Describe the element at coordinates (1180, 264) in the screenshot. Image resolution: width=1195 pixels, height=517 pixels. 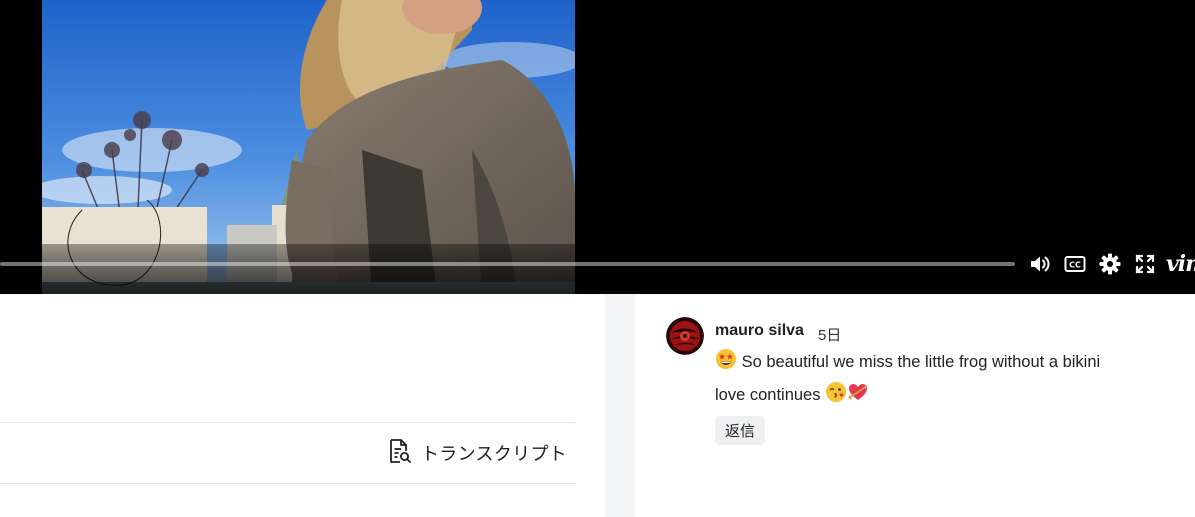
I see `vimeo-logo: vim` at that location.